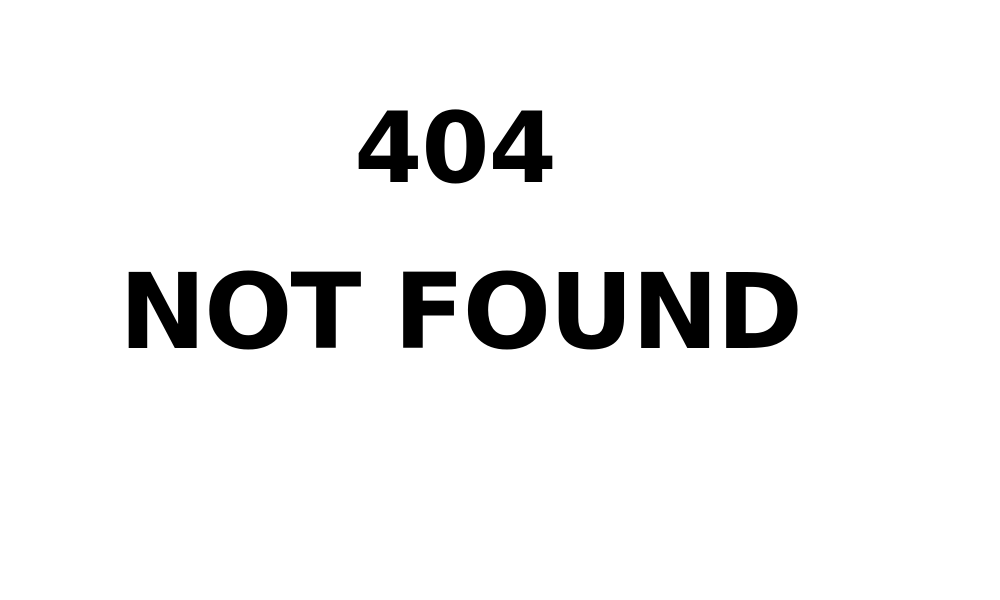  I want to click on error-code-heading: 404, so click(455, 149).